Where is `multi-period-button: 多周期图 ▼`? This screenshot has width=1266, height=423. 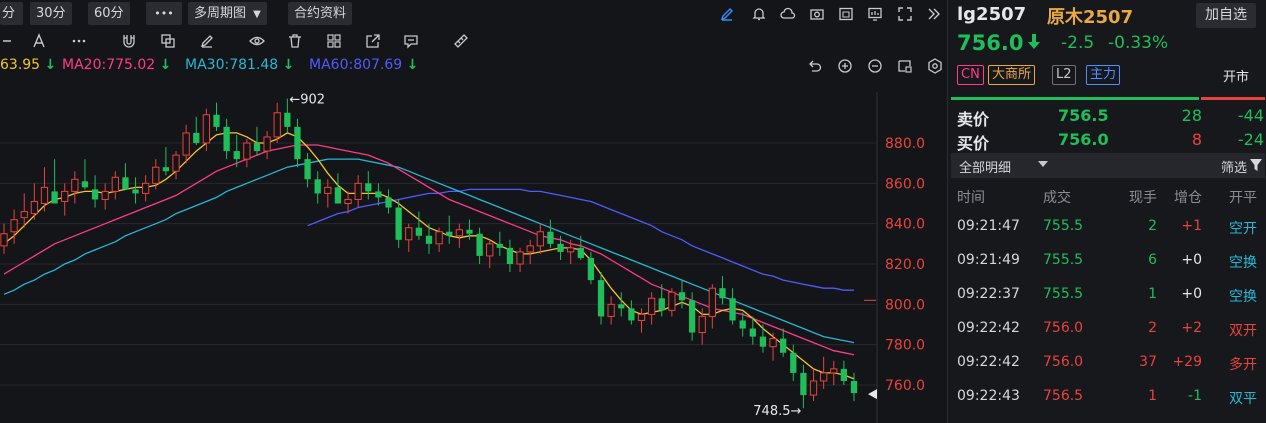 multi-period-button: 多周期图 ▼ is located at coordinates (227, 13).